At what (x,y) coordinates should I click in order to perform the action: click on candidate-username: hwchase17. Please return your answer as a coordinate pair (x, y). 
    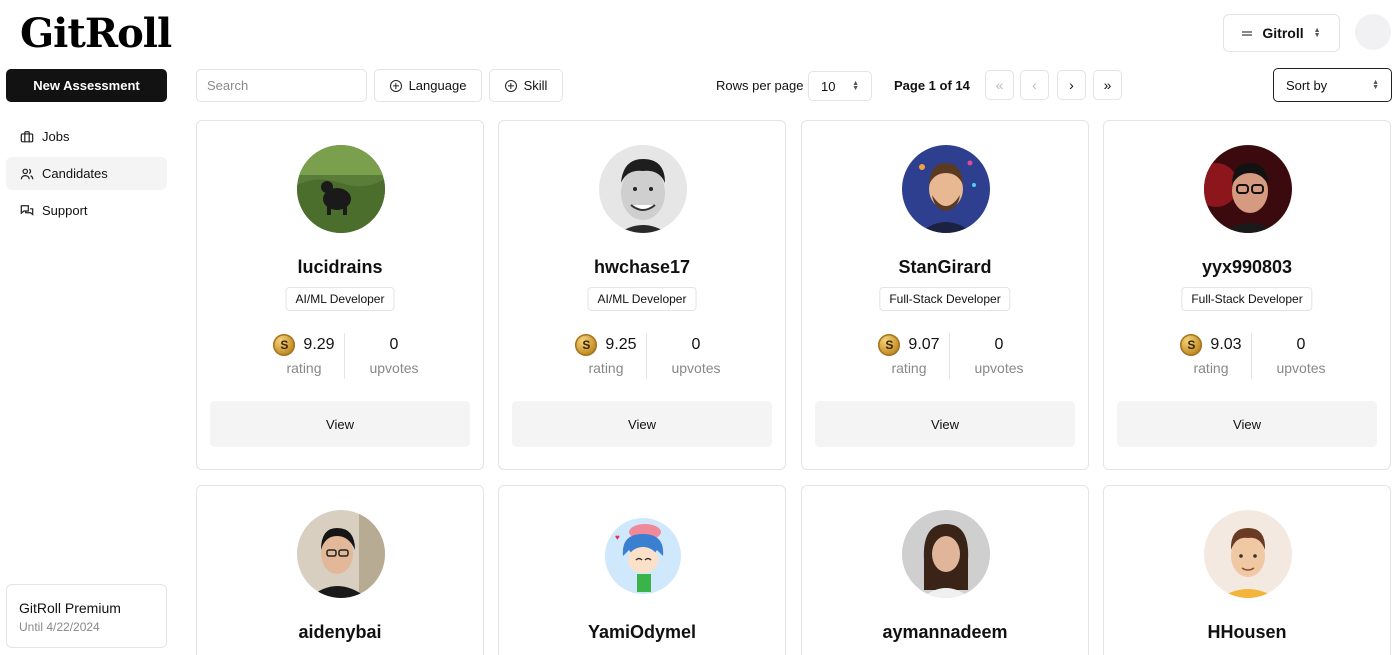
    Looking at the image, I should click on (642, 267).